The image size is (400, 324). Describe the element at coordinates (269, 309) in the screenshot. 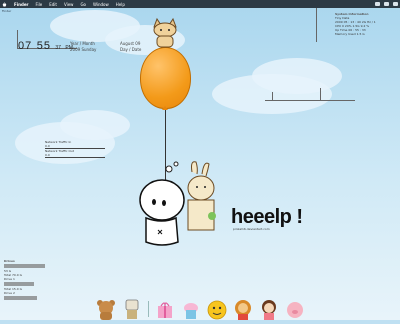

I see `dock-girl-icon` at that location.